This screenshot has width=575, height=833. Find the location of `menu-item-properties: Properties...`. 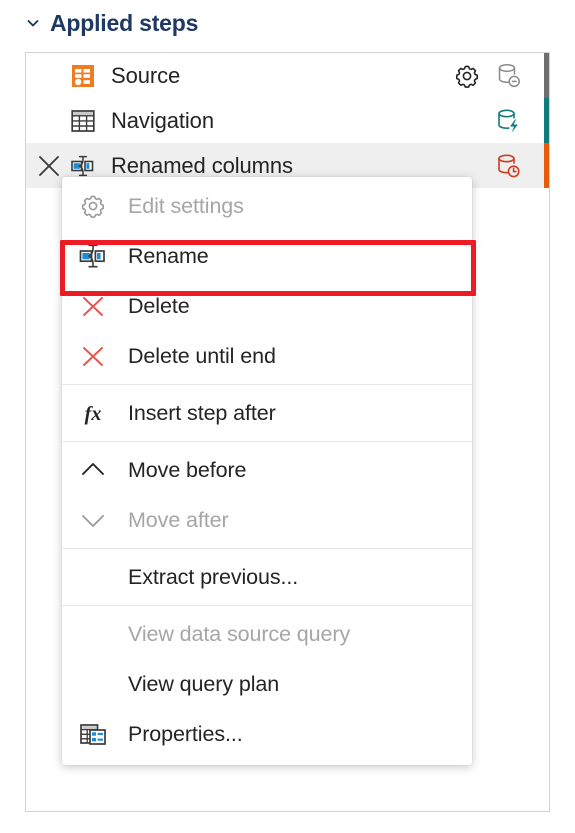

menu-item-properties: Properties... is located at coordinates (267, 734).